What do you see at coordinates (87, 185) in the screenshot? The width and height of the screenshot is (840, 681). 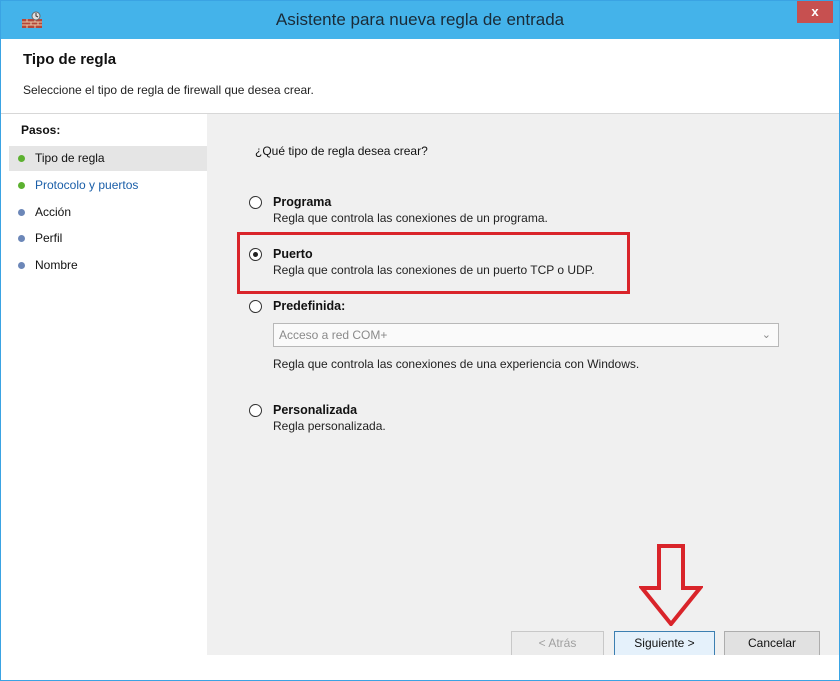 I see `step-label: Protocolo y puertos` at bounding box center [87, 185].